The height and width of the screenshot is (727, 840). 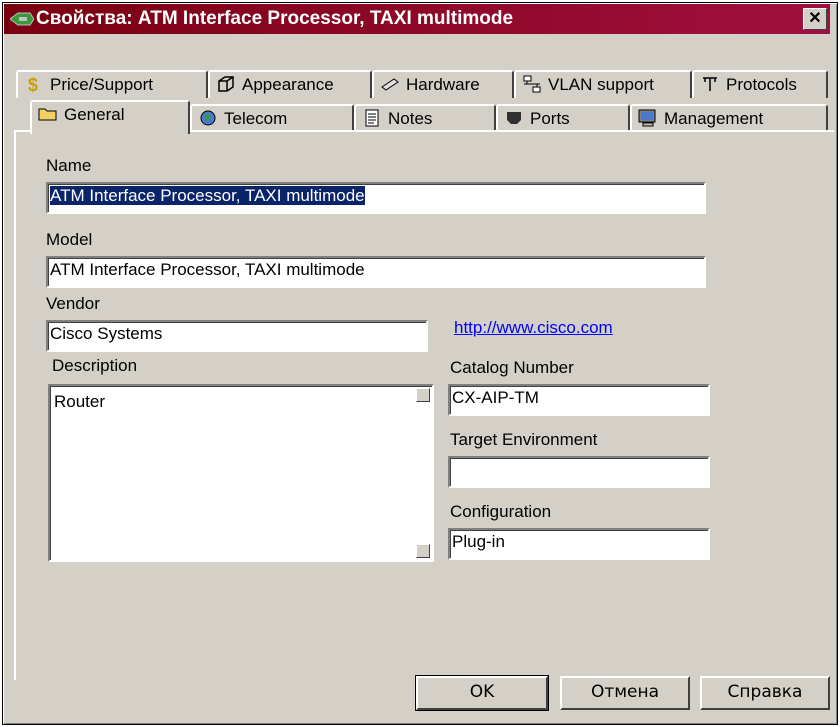 I want to click on cancel-button: Отмена, so click(x=625, y=693).